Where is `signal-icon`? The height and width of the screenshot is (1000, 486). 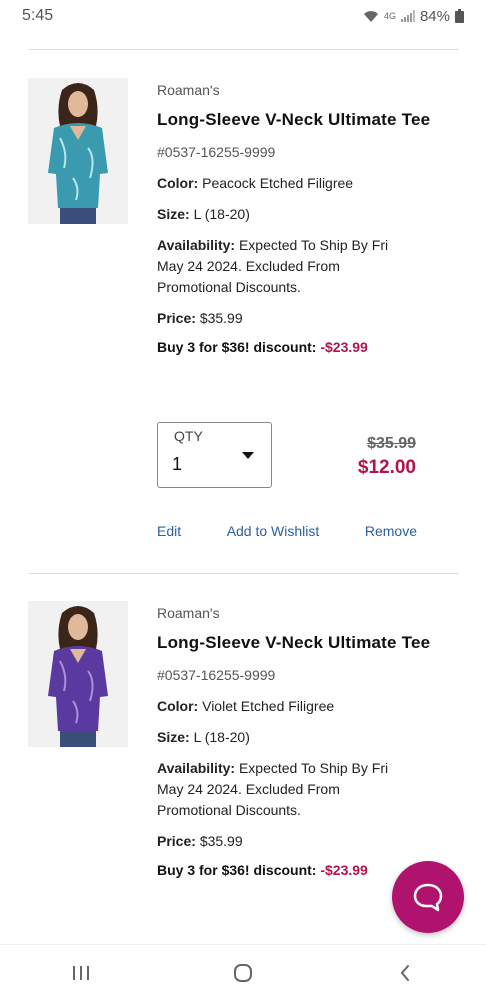 signal-icon is located at coordinates (407, 16).